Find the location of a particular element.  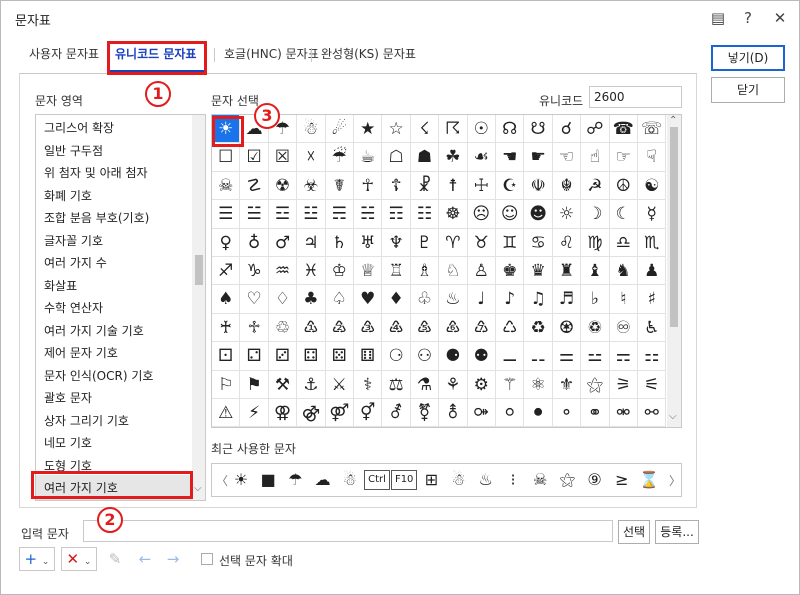

char-cell: ♆ is located at coordinates (396, 242).